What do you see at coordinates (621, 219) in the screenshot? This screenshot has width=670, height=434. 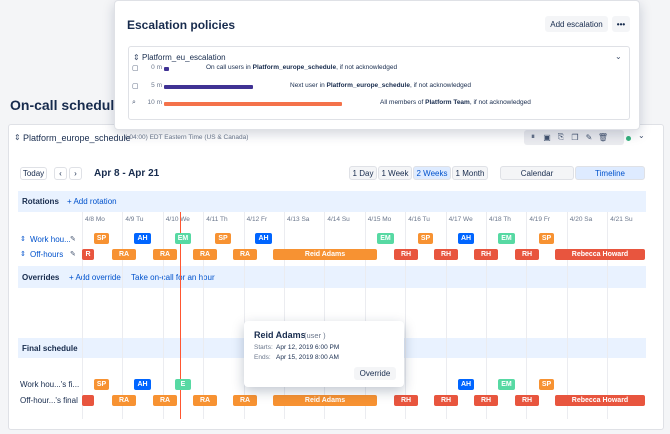 I see `day-label: 4/21 Su` at bounding box center [621, 219].